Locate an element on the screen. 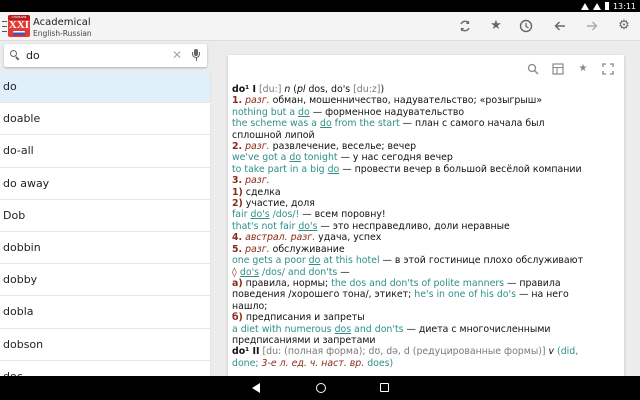 The image size is (640, 400). wifi-icon is located at coordinates (584, 6).